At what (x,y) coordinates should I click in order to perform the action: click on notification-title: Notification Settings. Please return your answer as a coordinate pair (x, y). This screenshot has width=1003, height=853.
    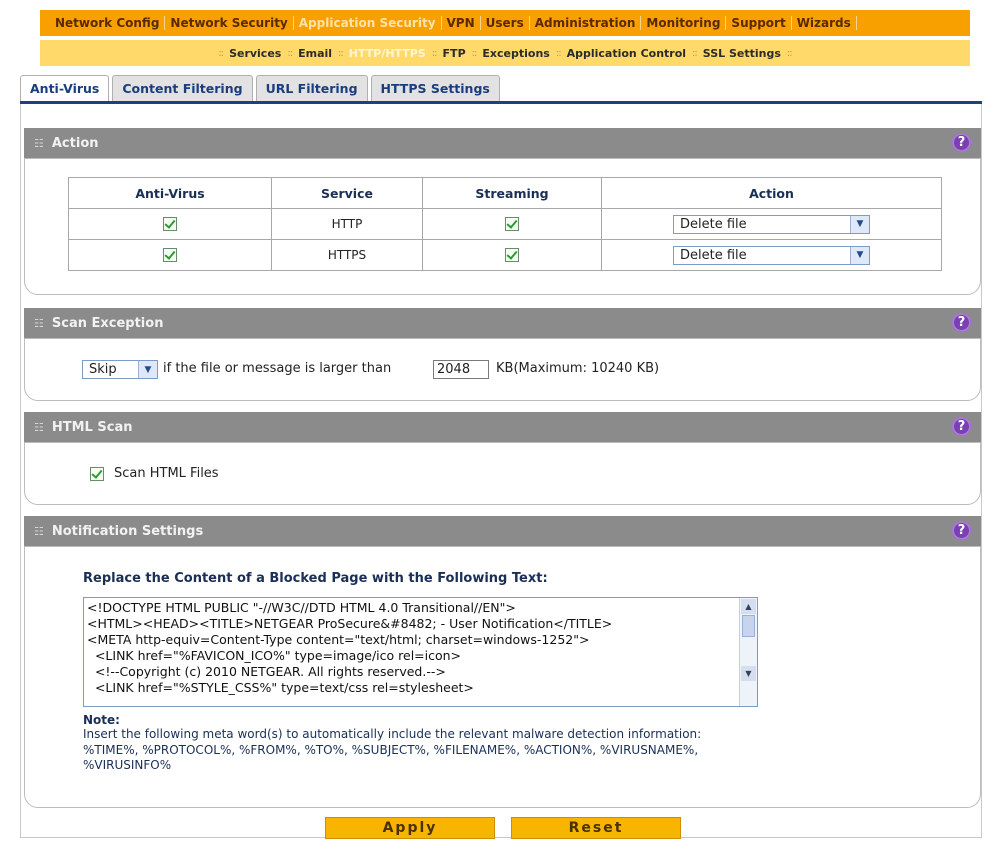
    Looking at the image, I should click on (127, 531).